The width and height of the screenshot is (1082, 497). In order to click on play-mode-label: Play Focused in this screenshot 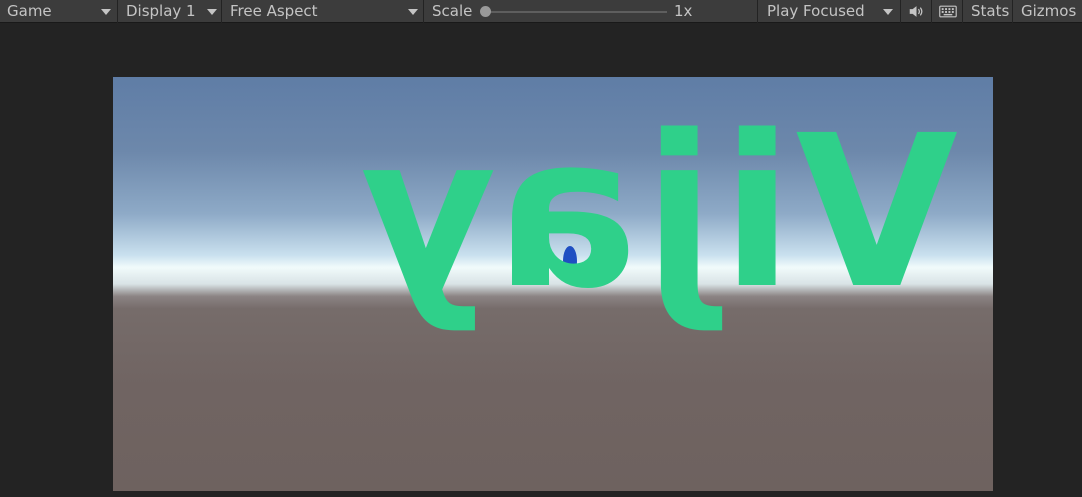, I will do `click(816, 11)`.